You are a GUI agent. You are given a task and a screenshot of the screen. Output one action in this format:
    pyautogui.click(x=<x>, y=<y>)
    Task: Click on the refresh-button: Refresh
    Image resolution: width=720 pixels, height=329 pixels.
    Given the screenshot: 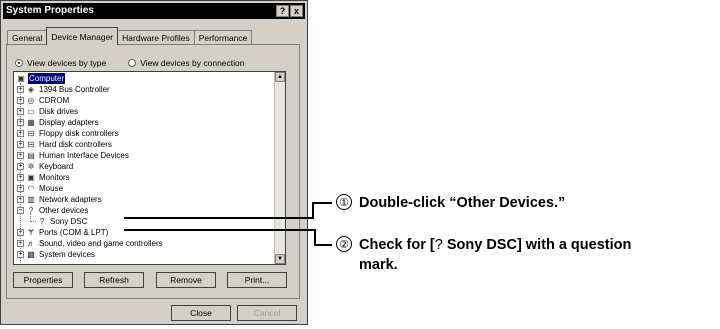 What is the action you would take?
    pyautogui.click(x=114, y=280)
    